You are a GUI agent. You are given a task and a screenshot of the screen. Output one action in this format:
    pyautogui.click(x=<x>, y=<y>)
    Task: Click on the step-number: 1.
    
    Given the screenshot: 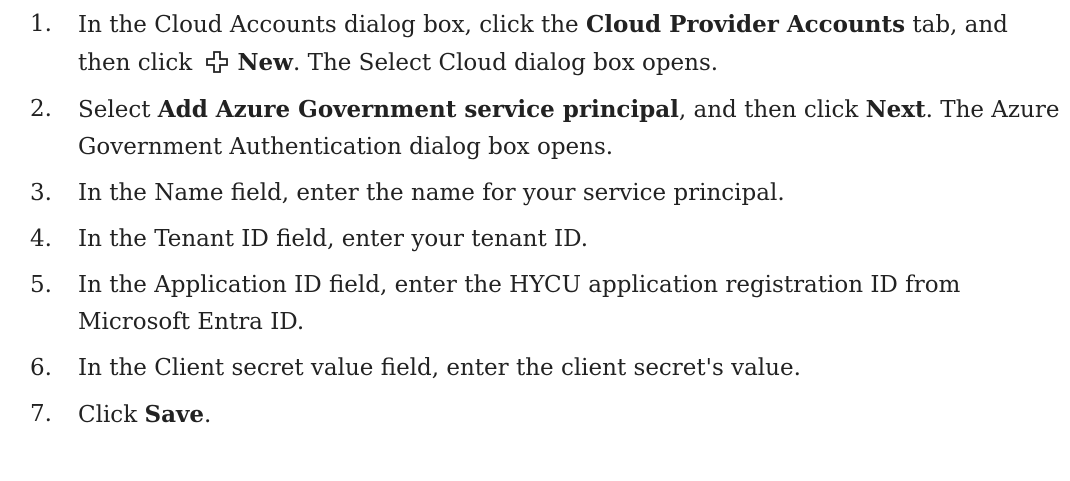 What is the action you would take?
    pyautogui.click(x=41, y=24)
    